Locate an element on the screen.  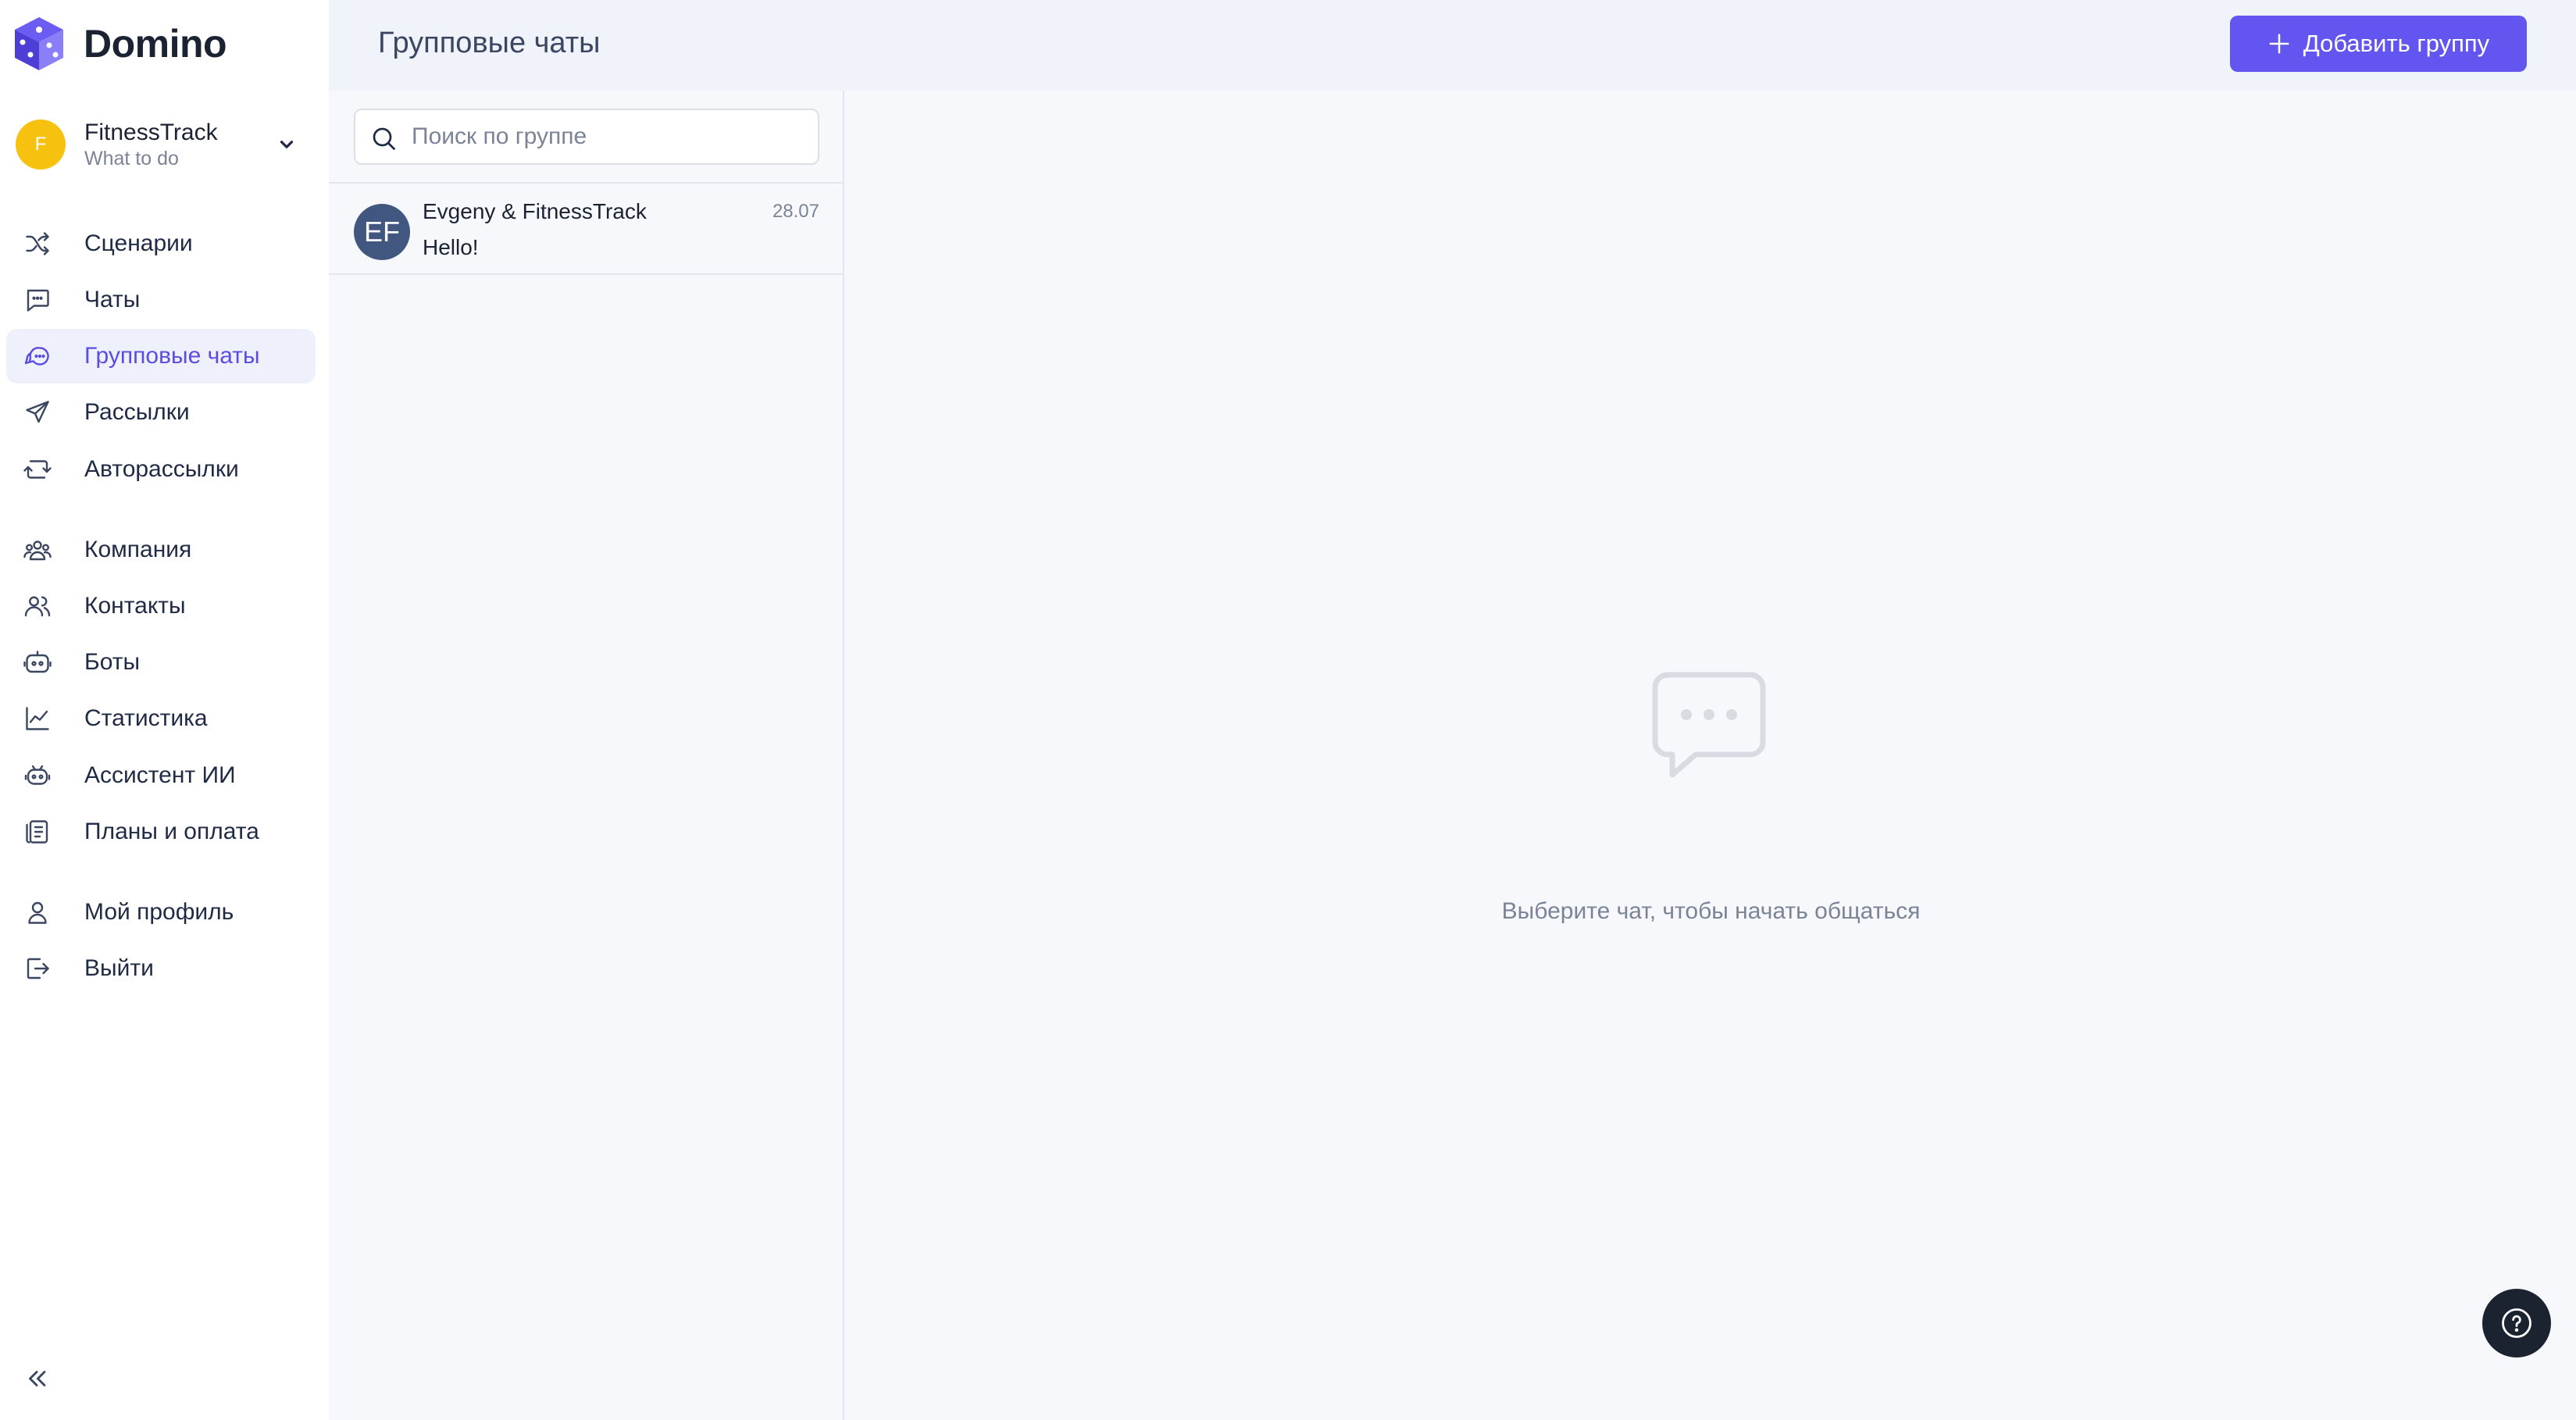
search-input is located at coordinates (611, 137).